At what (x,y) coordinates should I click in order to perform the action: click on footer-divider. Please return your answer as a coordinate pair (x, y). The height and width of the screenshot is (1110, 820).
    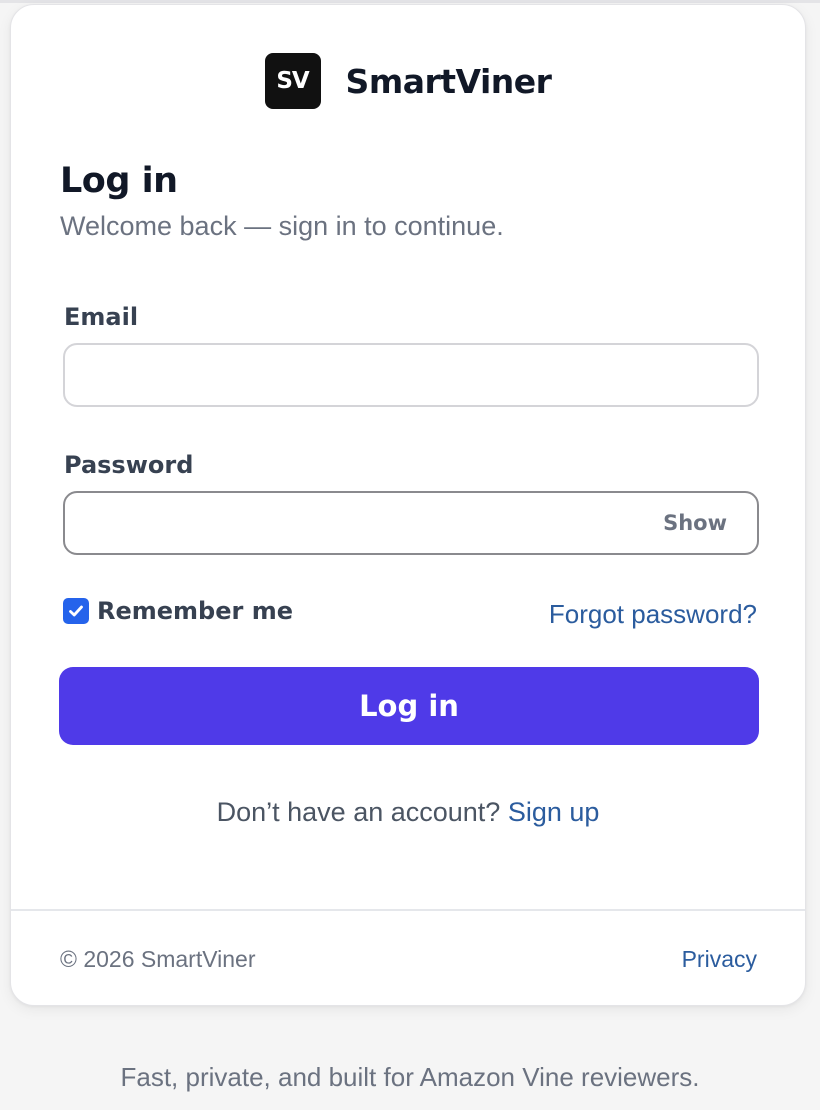
    Looking at the image, I should click on (408, 910).